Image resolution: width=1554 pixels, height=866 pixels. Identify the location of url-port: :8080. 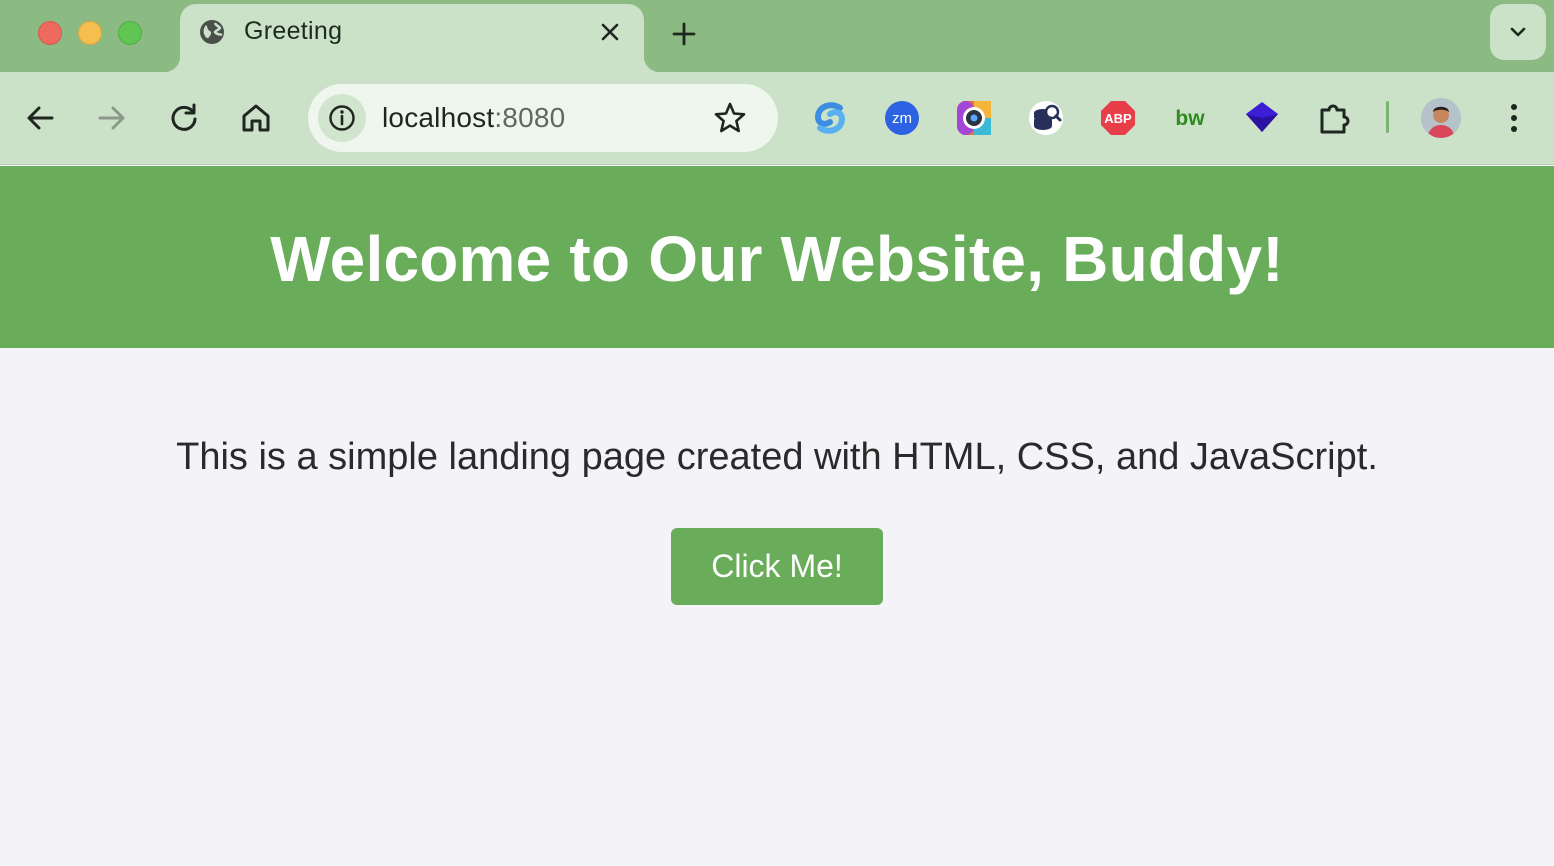
(530, 117).